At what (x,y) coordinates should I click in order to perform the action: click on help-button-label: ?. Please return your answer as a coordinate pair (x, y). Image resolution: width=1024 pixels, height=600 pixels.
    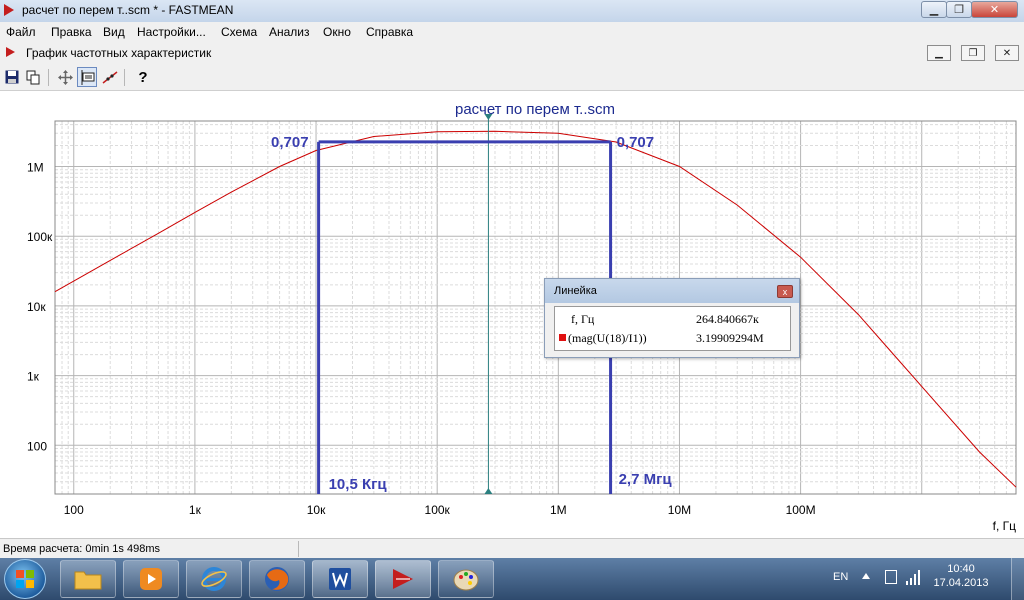
    Looking at the image, I should click on (143, 77).